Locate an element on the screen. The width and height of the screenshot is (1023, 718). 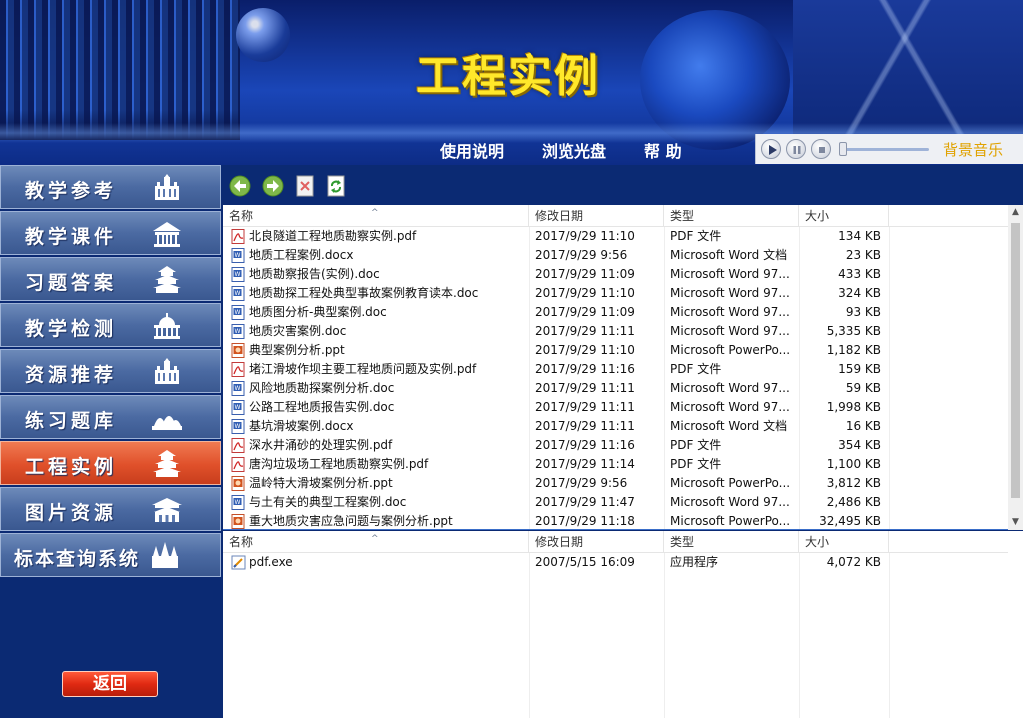
file-date: 2017/9/29 11:10 is located at coordinates (585, 236).